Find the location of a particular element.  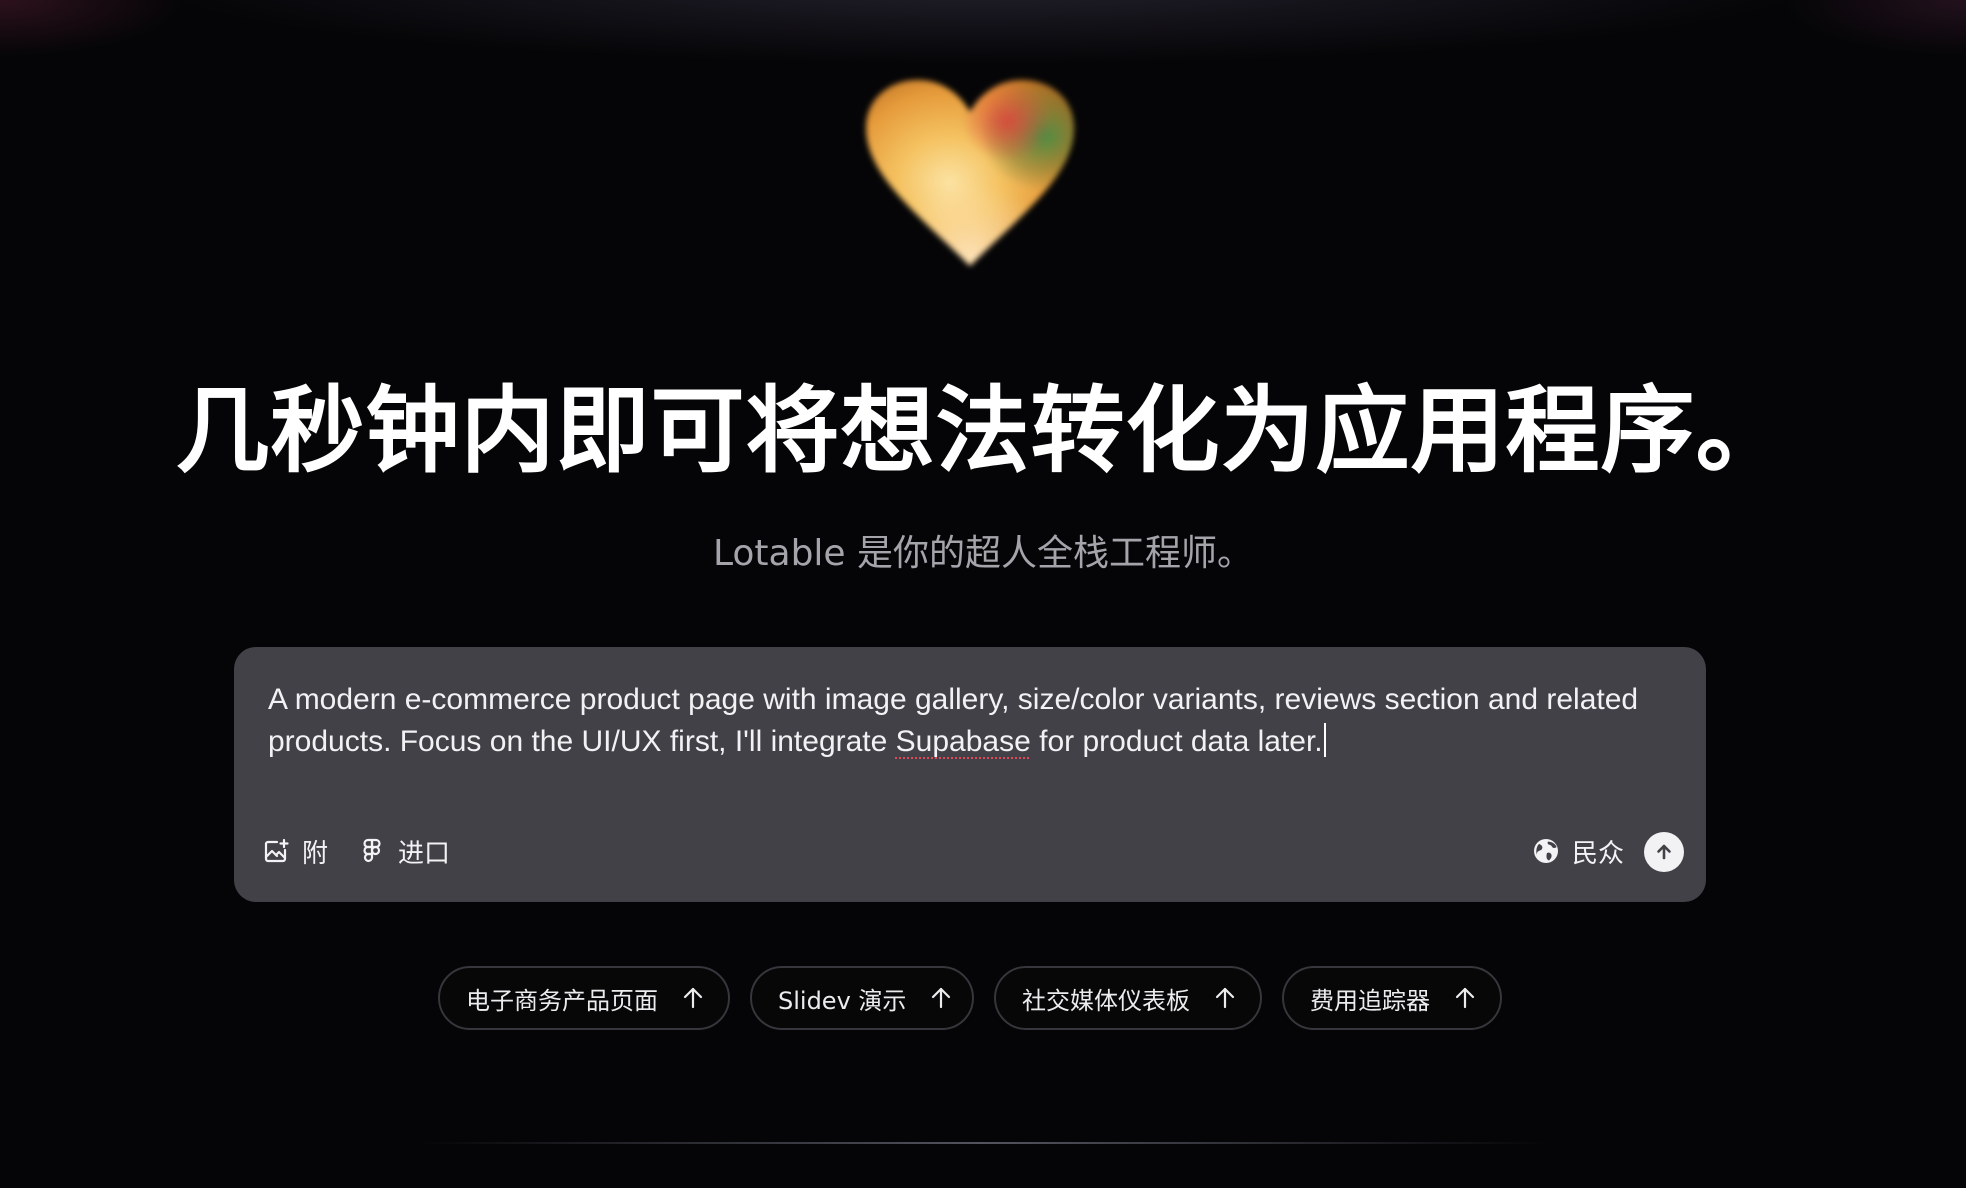

suggestion-chip: 社交媒体仪表板 is located at coordinates (1128, 998).